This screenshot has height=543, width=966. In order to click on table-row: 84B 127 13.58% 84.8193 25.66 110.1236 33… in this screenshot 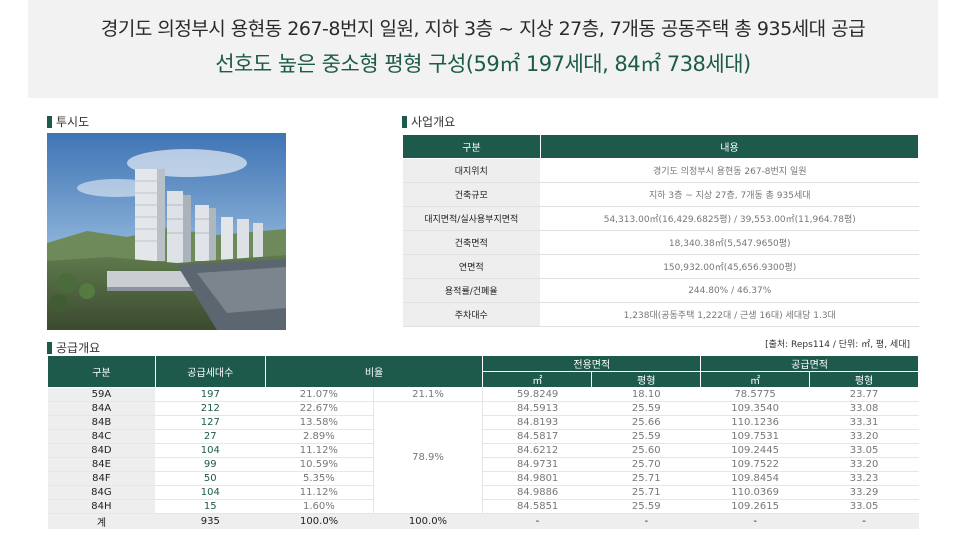, I will do `click(483, 422)`.